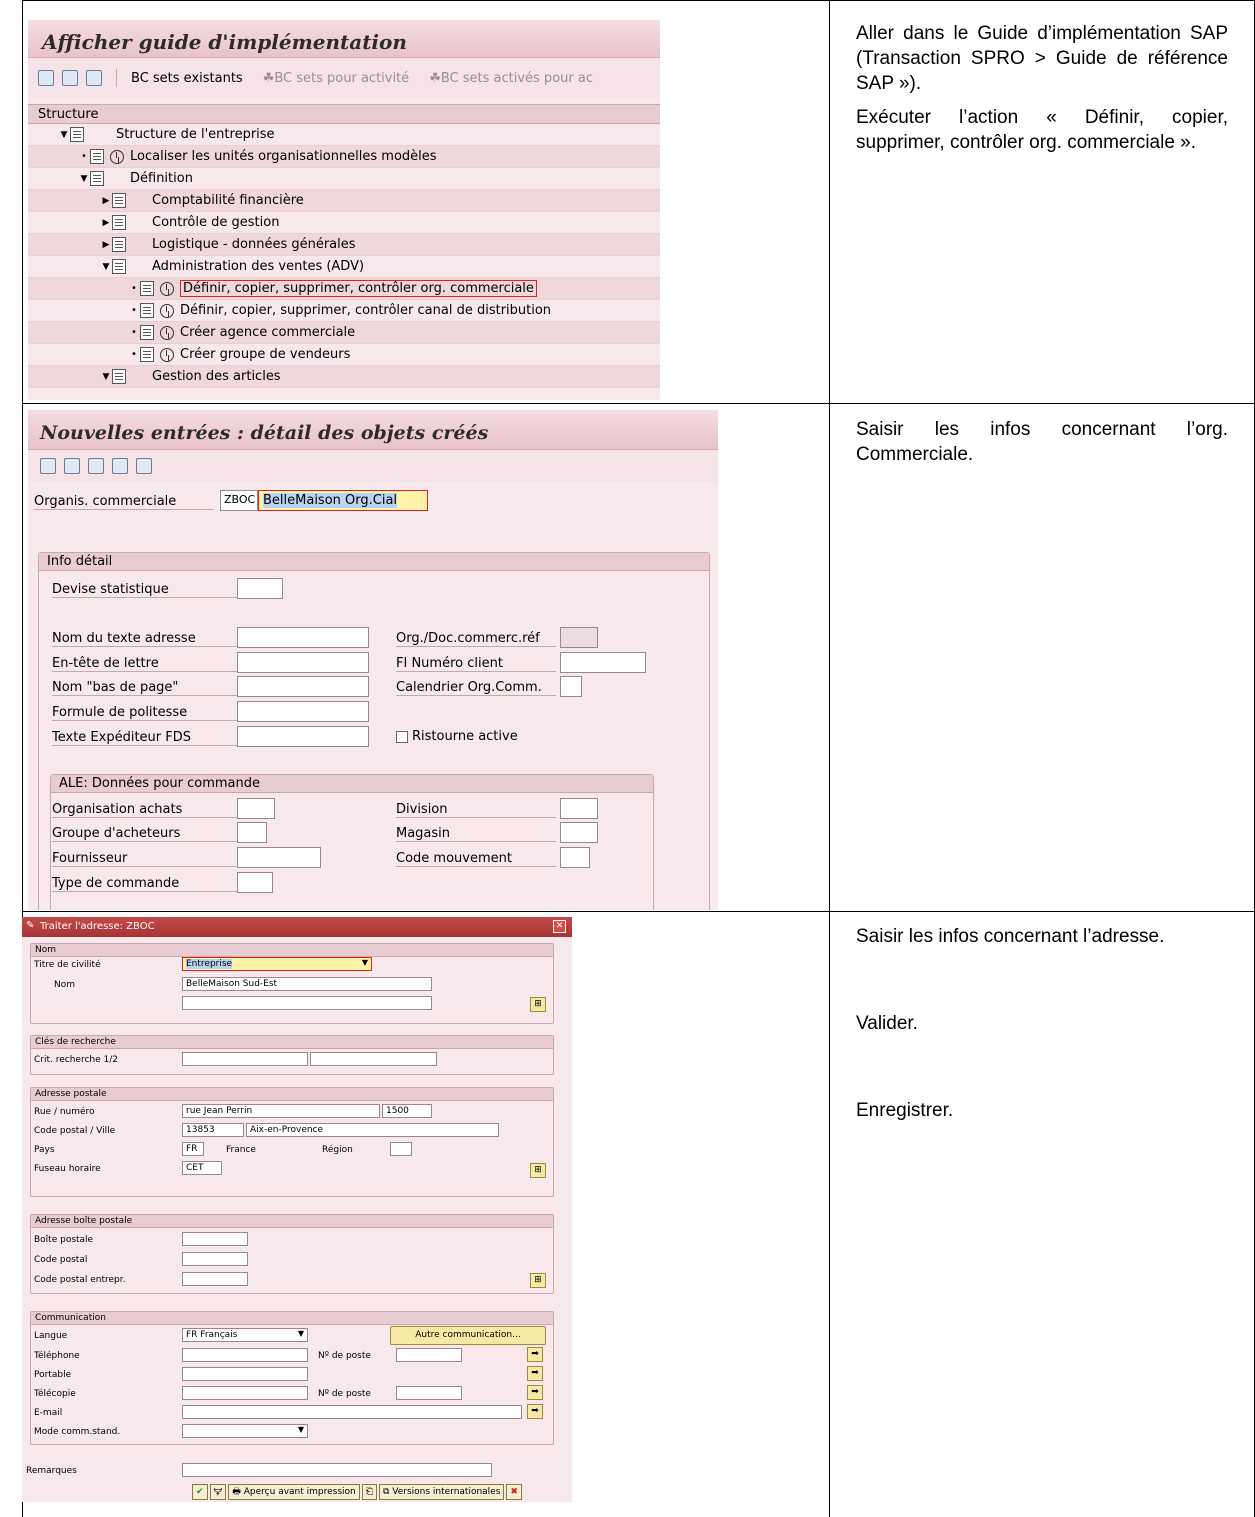 The image size is (1255, 1517). I want to click on boite-field, so click(215, 1239).